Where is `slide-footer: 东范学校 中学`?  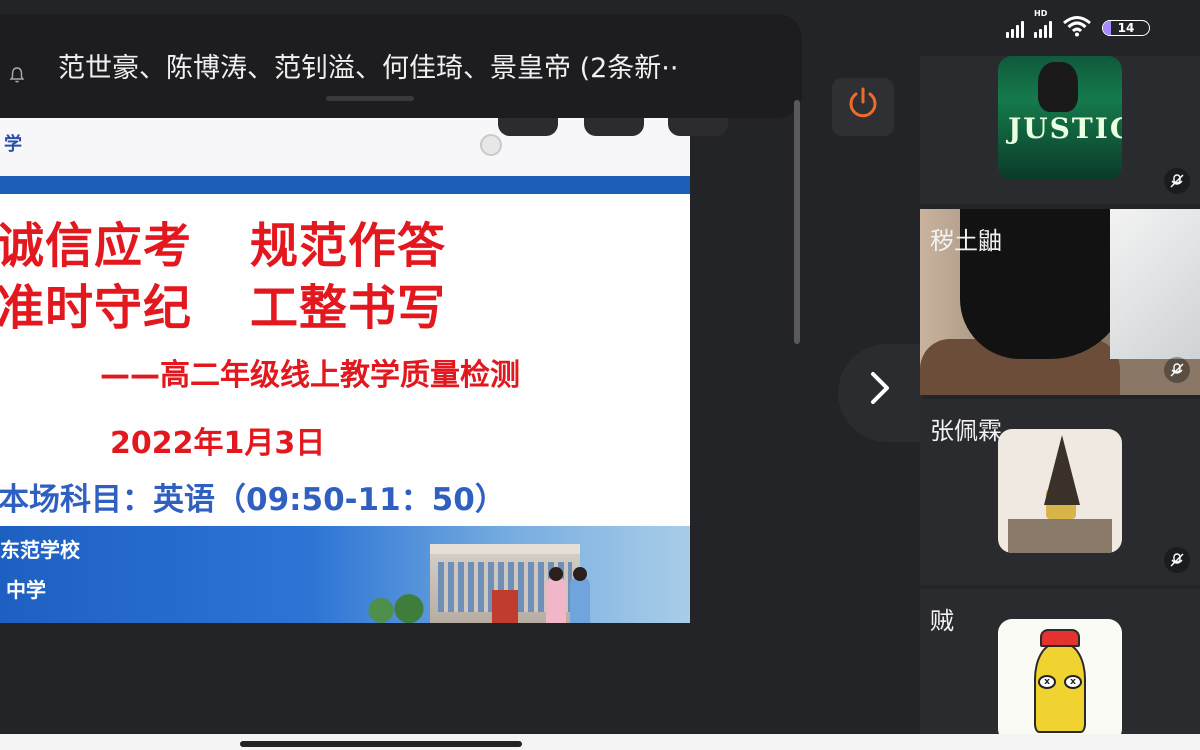 slide-footer: 东范学校 中学 is located at coordinates (345, 574).